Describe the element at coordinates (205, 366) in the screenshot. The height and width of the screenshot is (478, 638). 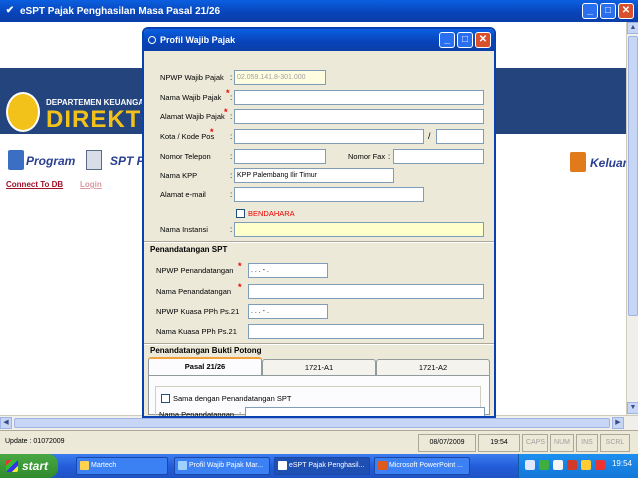
I see `tab-pasal-21-26: Pasal 21/26` at that location.